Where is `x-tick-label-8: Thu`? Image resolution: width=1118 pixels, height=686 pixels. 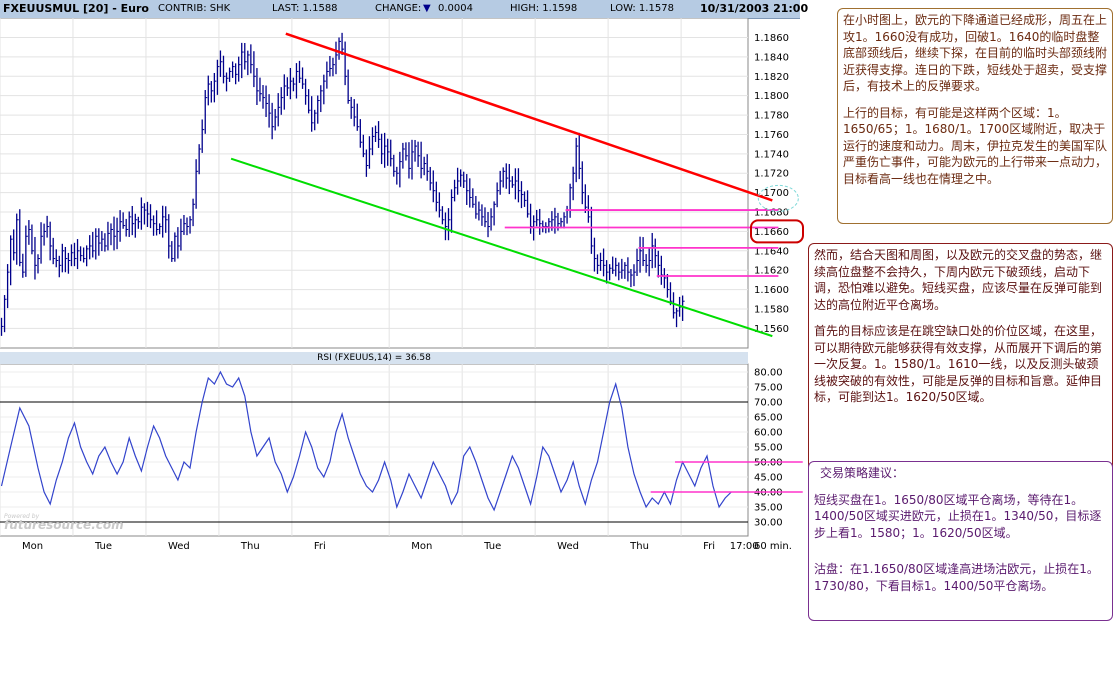 x-tick-label-8: Thu is located at coordinates (639, 546).